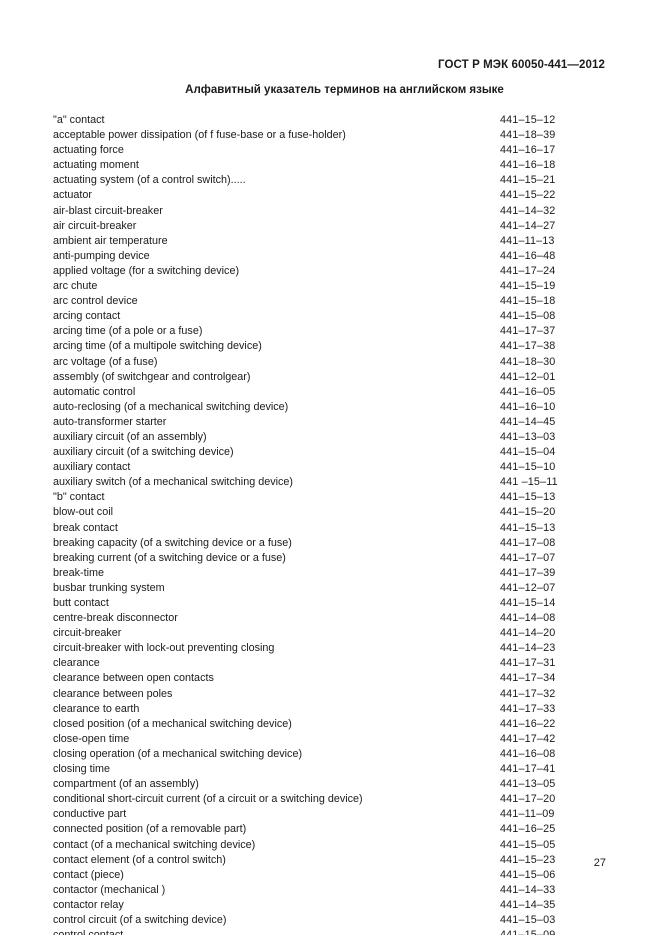 This screenshot has width=661, height=935. I want to click on index-entry-term: "b" contact, so click(79, 497).